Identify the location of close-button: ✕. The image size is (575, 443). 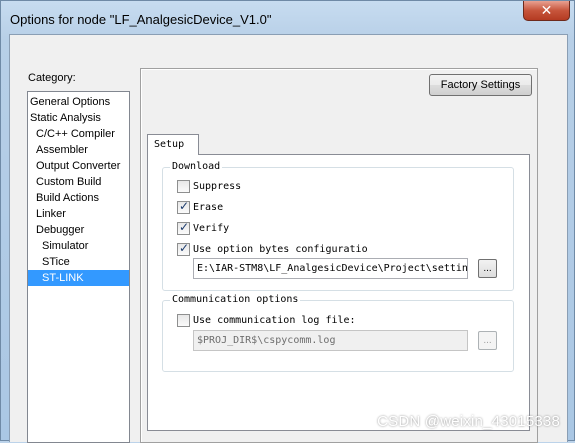
(546, 11).